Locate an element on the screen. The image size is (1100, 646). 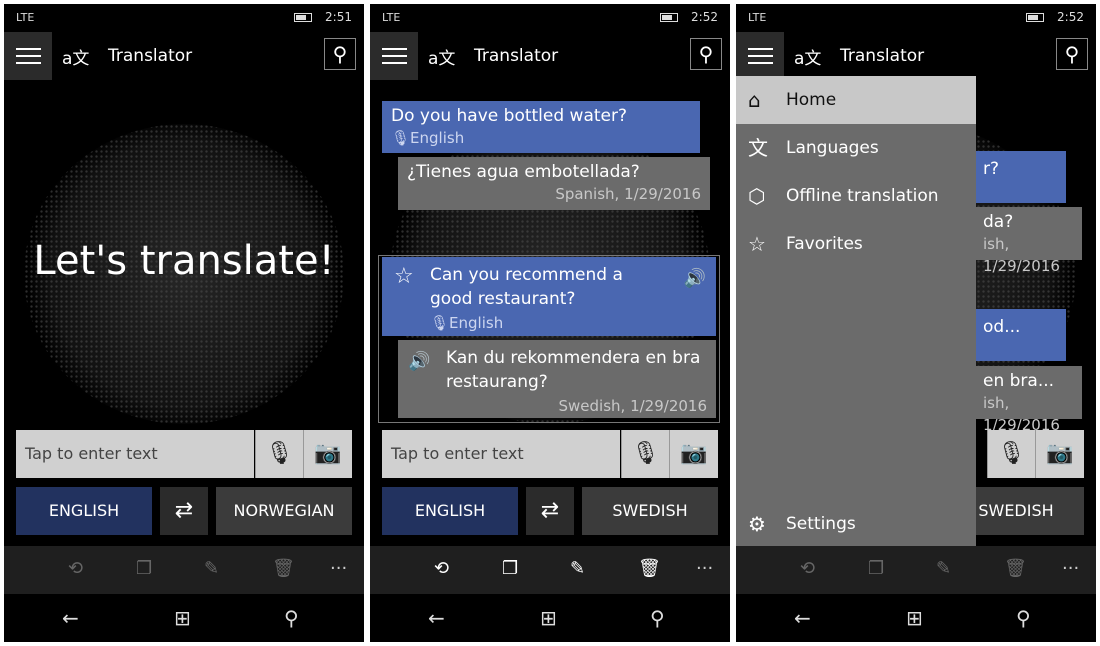
favorite-star-icon: ☆ is located at coordinates (404, 277).